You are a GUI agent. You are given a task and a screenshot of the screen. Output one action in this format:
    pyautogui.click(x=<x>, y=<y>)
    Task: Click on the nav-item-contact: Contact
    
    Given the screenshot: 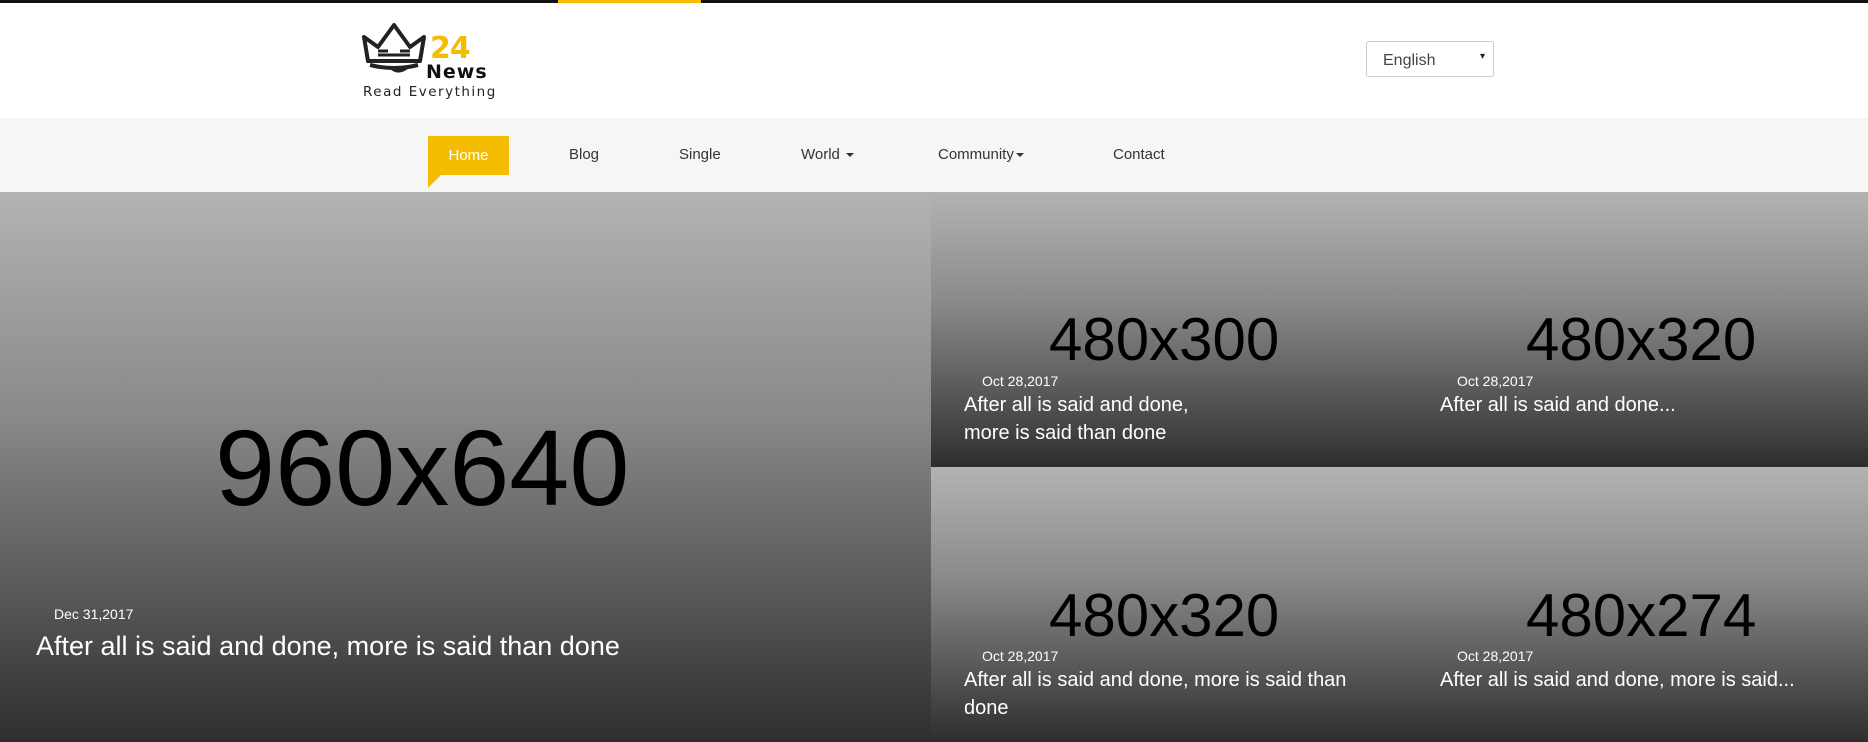 What is the action you would take?
    pyautogui.click(x=1139, y=155)
    